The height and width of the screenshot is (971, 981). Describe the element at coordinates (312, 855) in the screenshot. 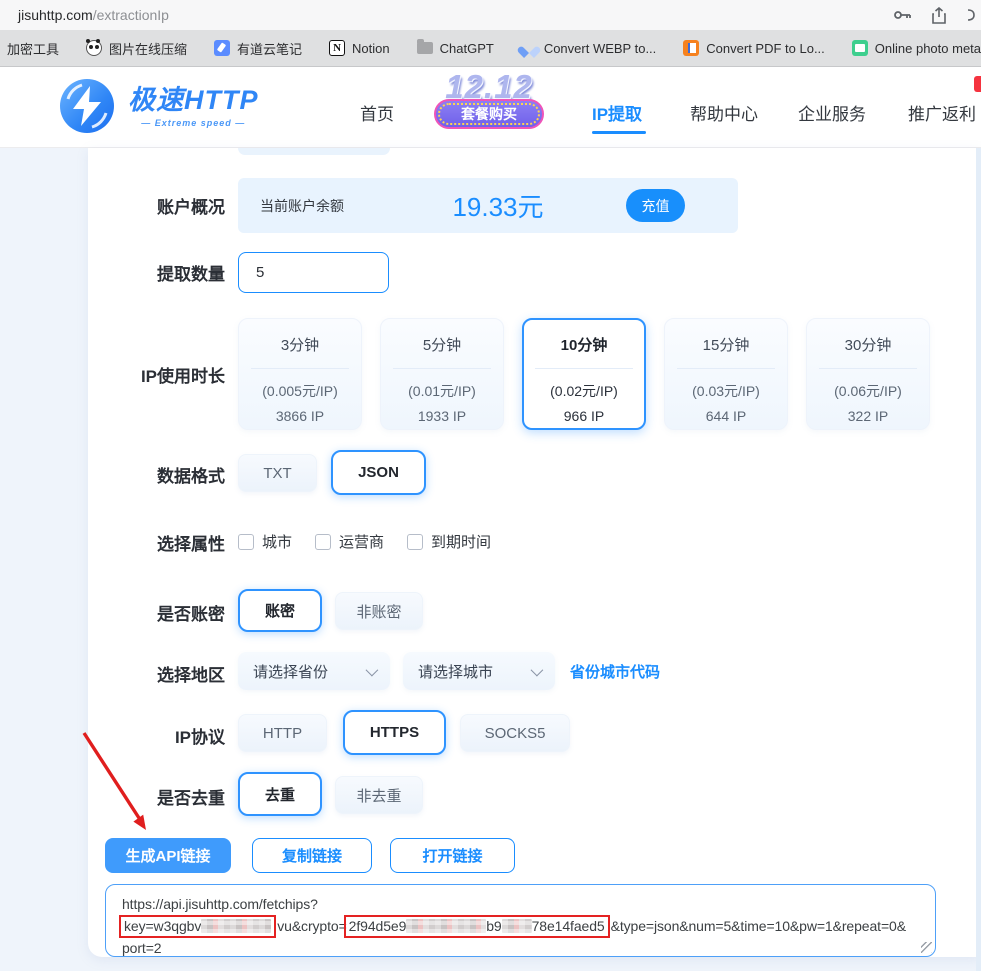

I see `copy-link-button: 复制链接` at that location.